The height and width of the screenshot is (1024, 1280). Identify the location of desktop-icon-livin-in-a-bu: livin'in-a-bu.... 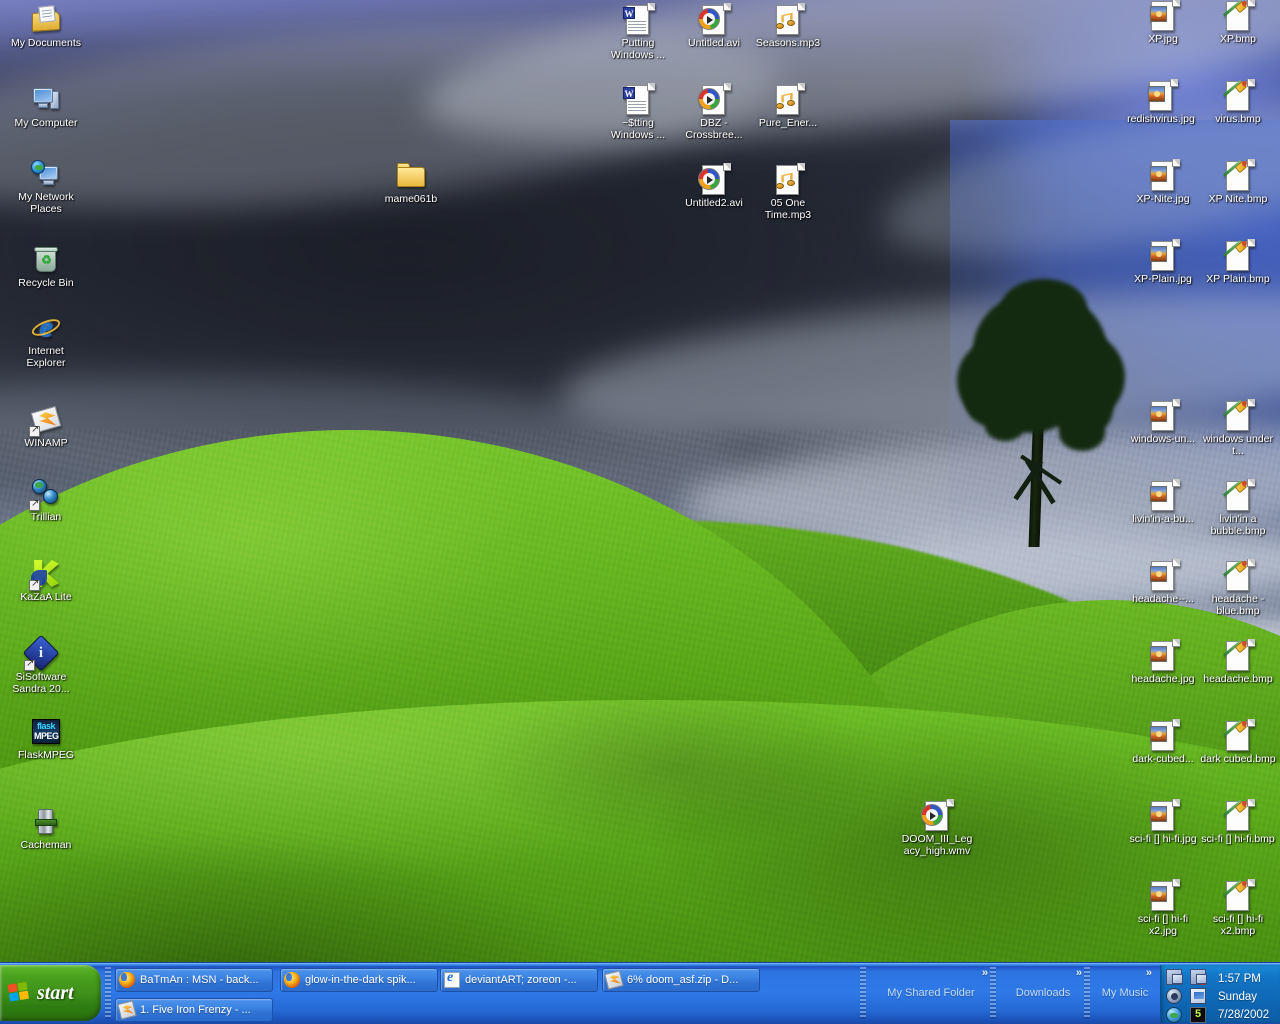
(1163, 502).